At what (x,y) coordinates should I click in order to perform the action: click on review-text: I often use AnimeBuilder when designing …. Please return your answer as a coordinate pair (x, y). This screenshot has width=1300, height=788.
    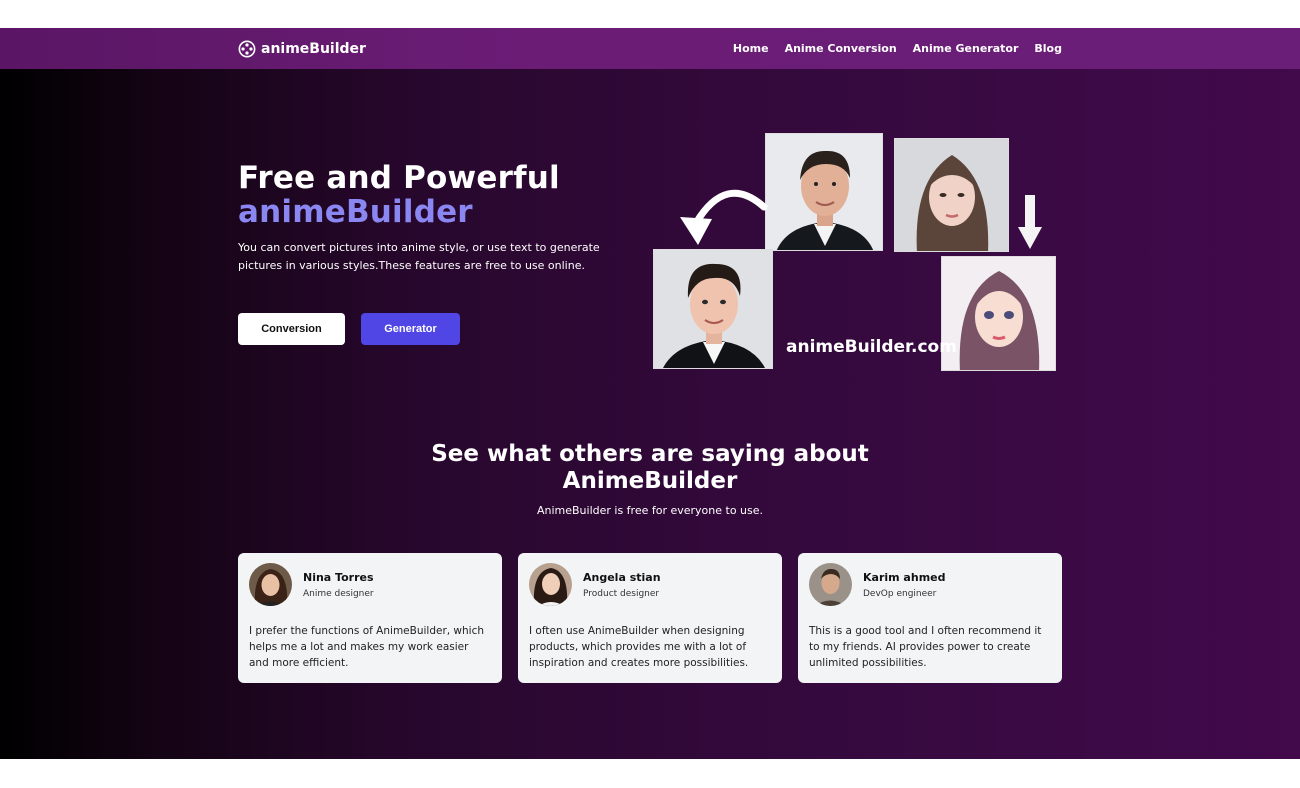
    Looking at the image, I should click on (639, 647).